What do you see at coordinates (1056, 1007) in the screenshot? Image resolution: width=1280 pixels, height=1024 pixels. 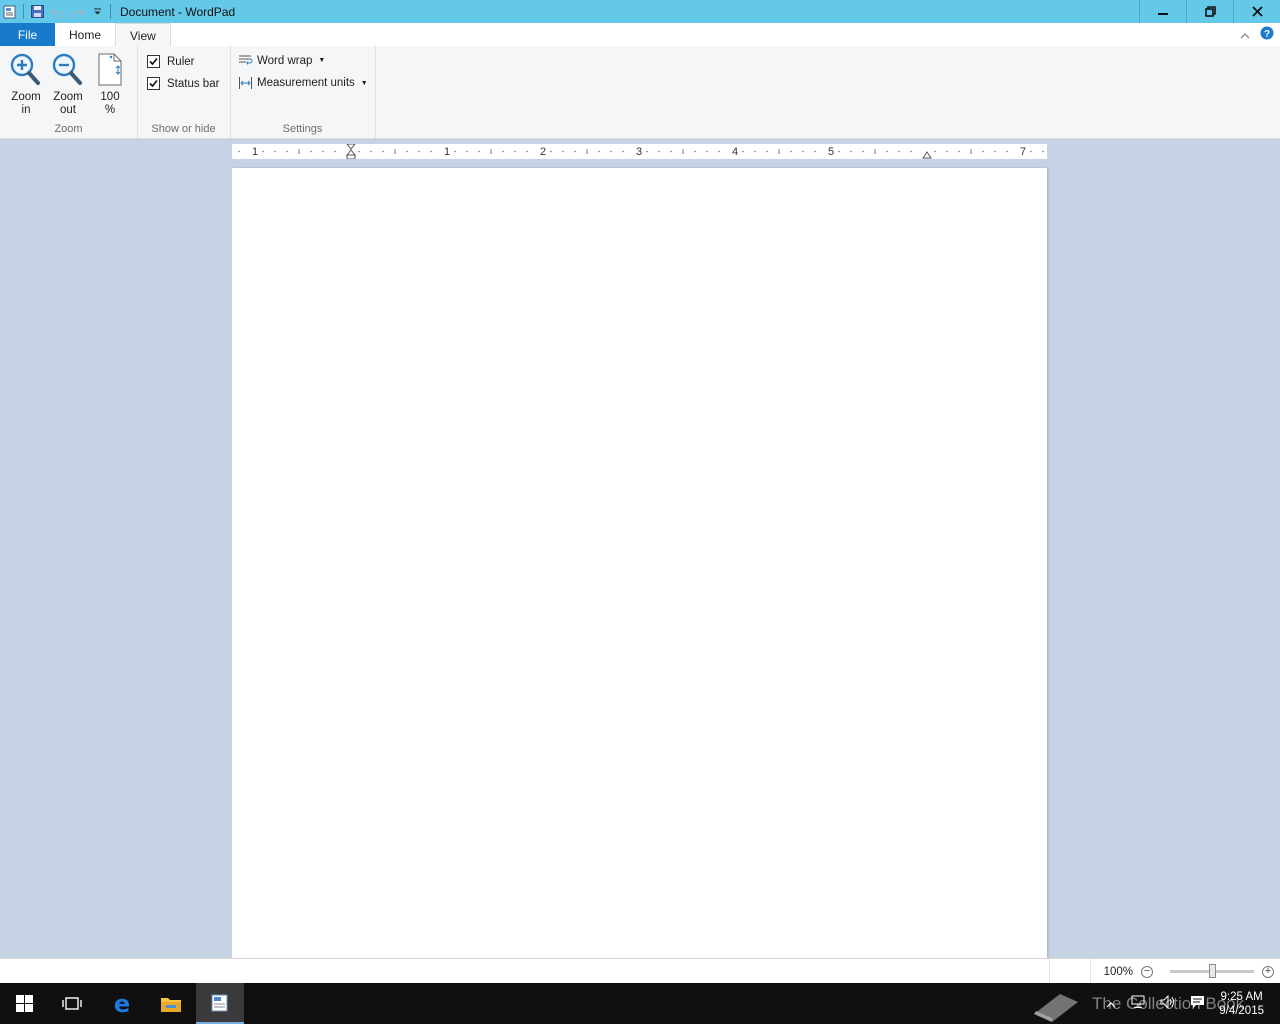 I see `book-logo-icon` at bounding box center [1056, 1007].